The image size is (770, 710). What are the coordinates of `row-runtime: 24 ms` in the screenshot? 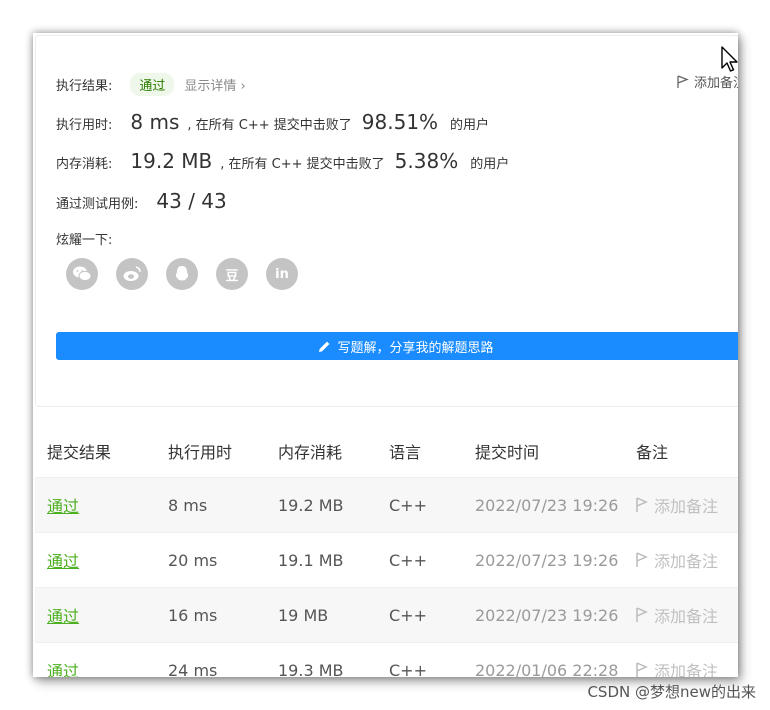 It's located at (193, 669).